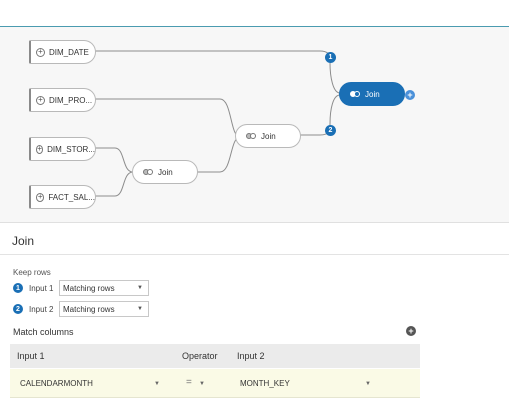  I want to click on input-number-badge: 1, so click(18, 288).